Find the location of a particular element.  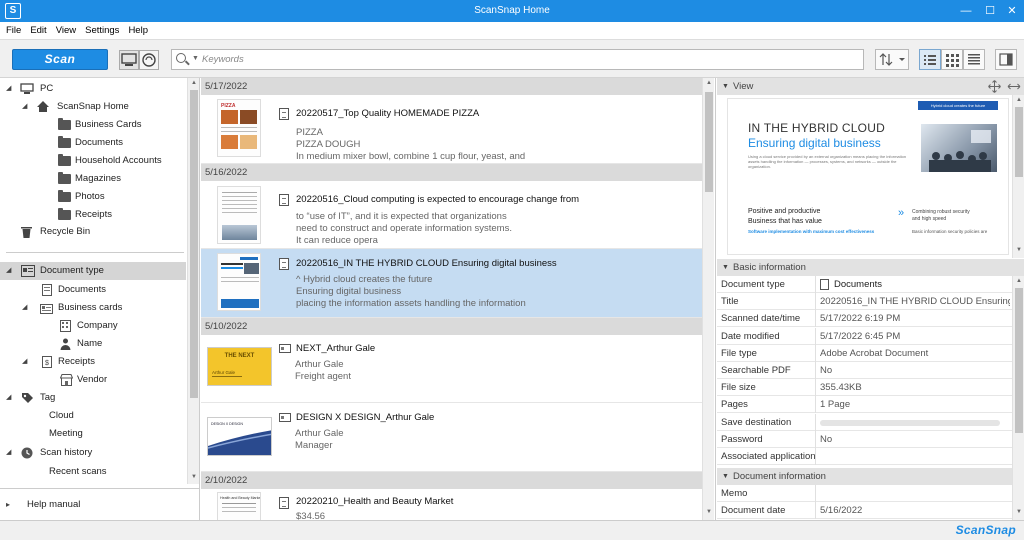

sidebar-item-recycle-bin: Recycle Bin is located at coordinates (93, 232).